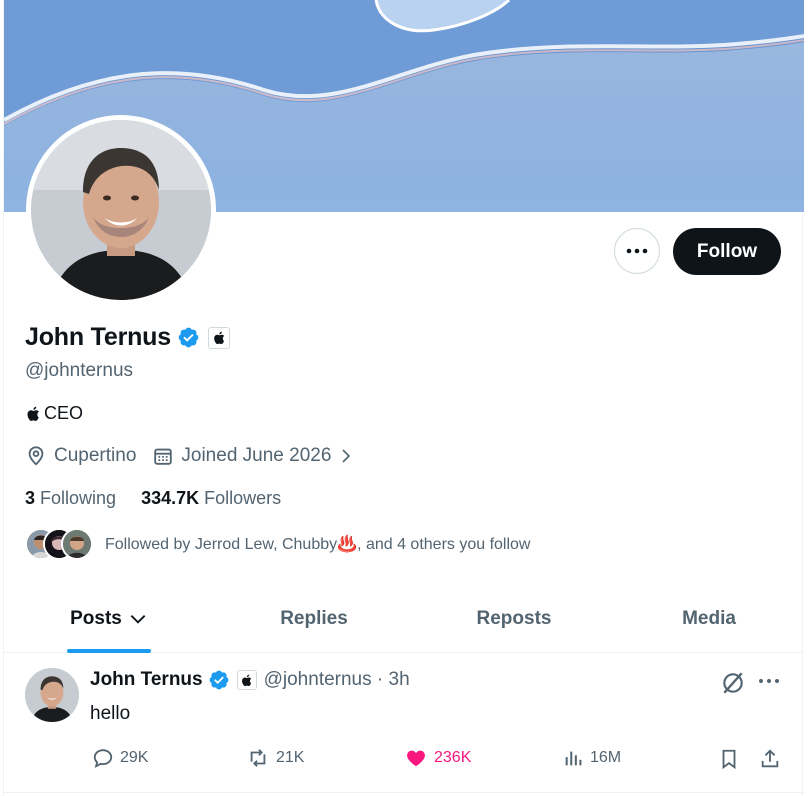 The width and height of the screenshot is (810, 796). I want to click on chevron-right-icon, so click(346, 456).